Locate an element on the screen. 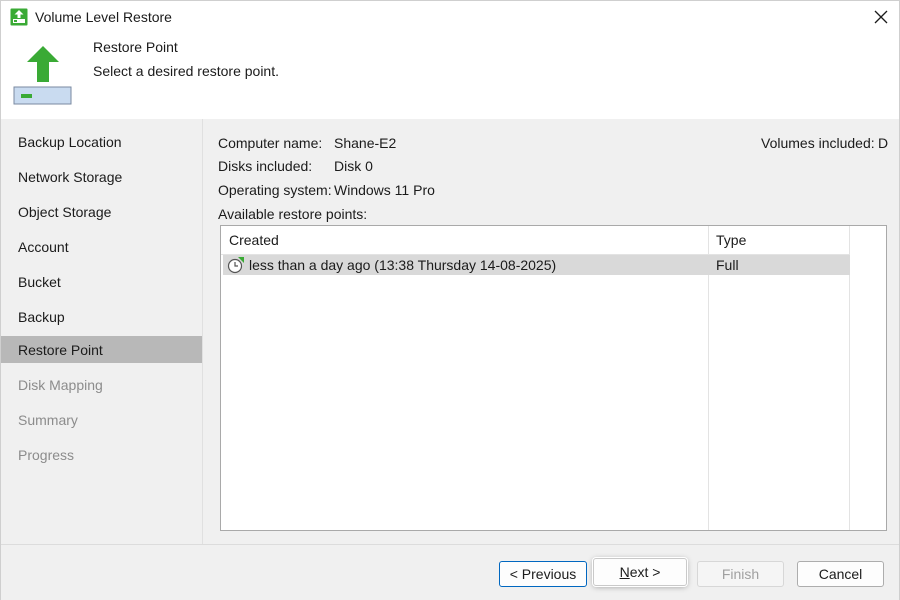 Image resolution: width=900 pixels, height=600 pixels. sidebar-item-disk-mapping: Disk Mapping is located at coordinates (60, 384).